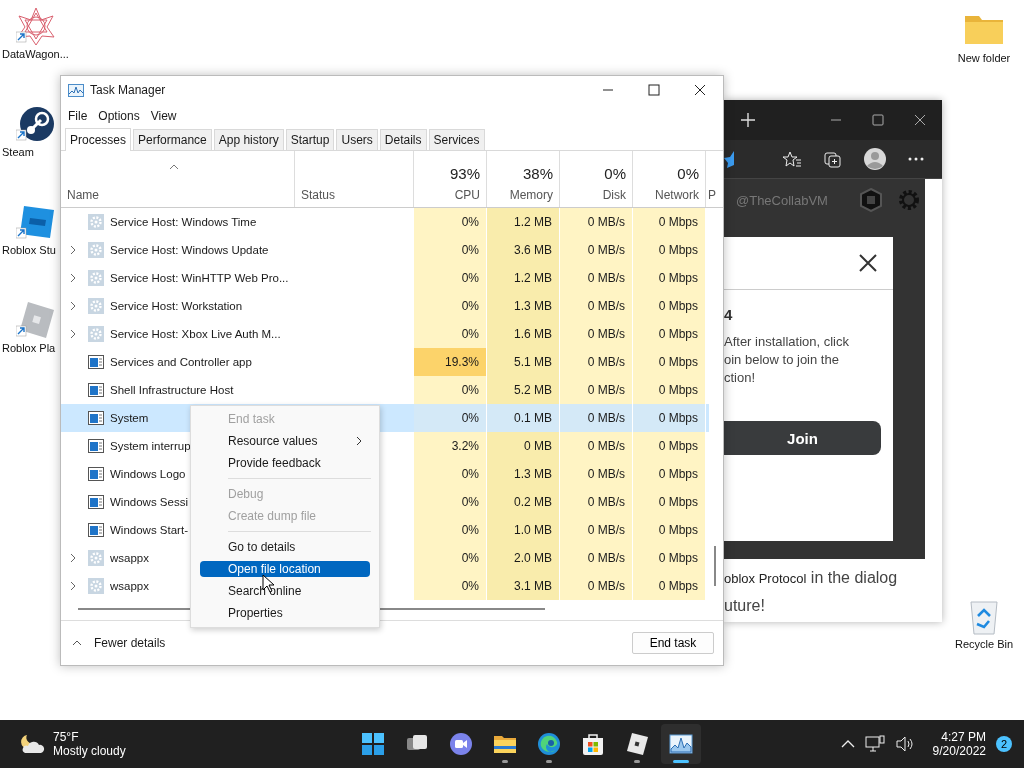 The width and height of the screenshot is (1024, 768). I want to click on dialog-text: After installation, click oin below to join the ction!, so click(787, 360).